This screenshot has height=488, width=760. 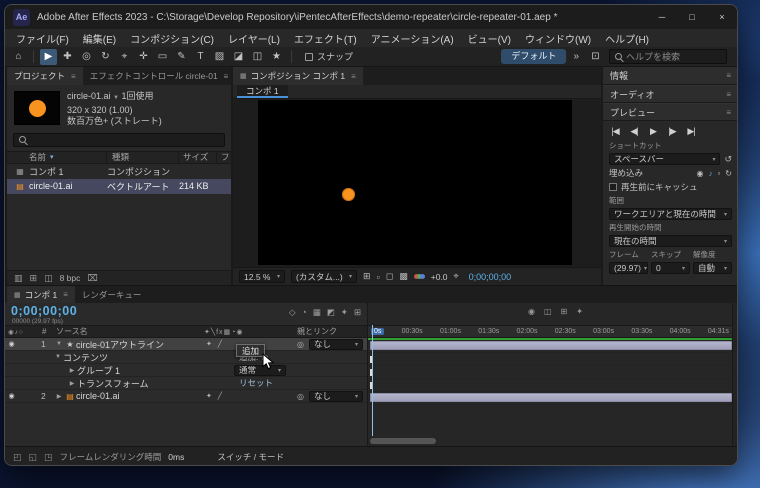 What do you see at coordinates (124, 57) in the screenshot?
I see `camera-tool-icon: ⌖` at bounding box center [124, 57].